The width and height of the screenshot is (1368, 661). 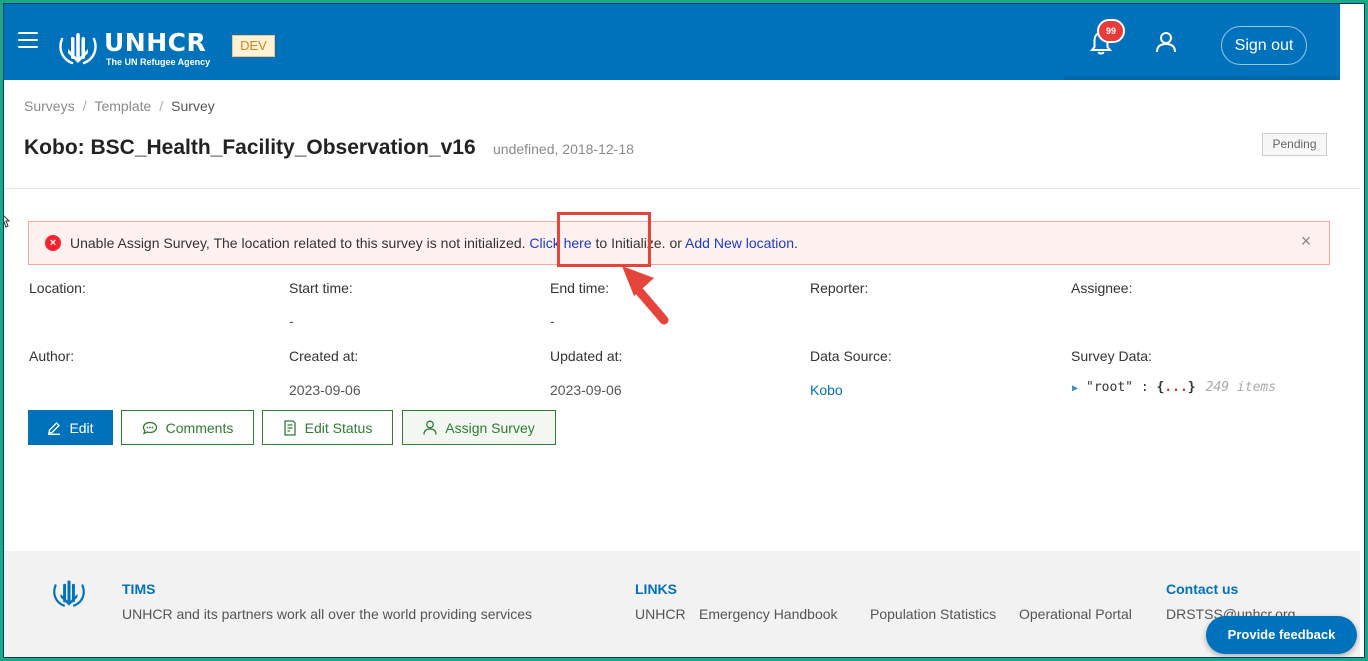 I want to click on user-profile-icon, so click(x=1166, y=42).